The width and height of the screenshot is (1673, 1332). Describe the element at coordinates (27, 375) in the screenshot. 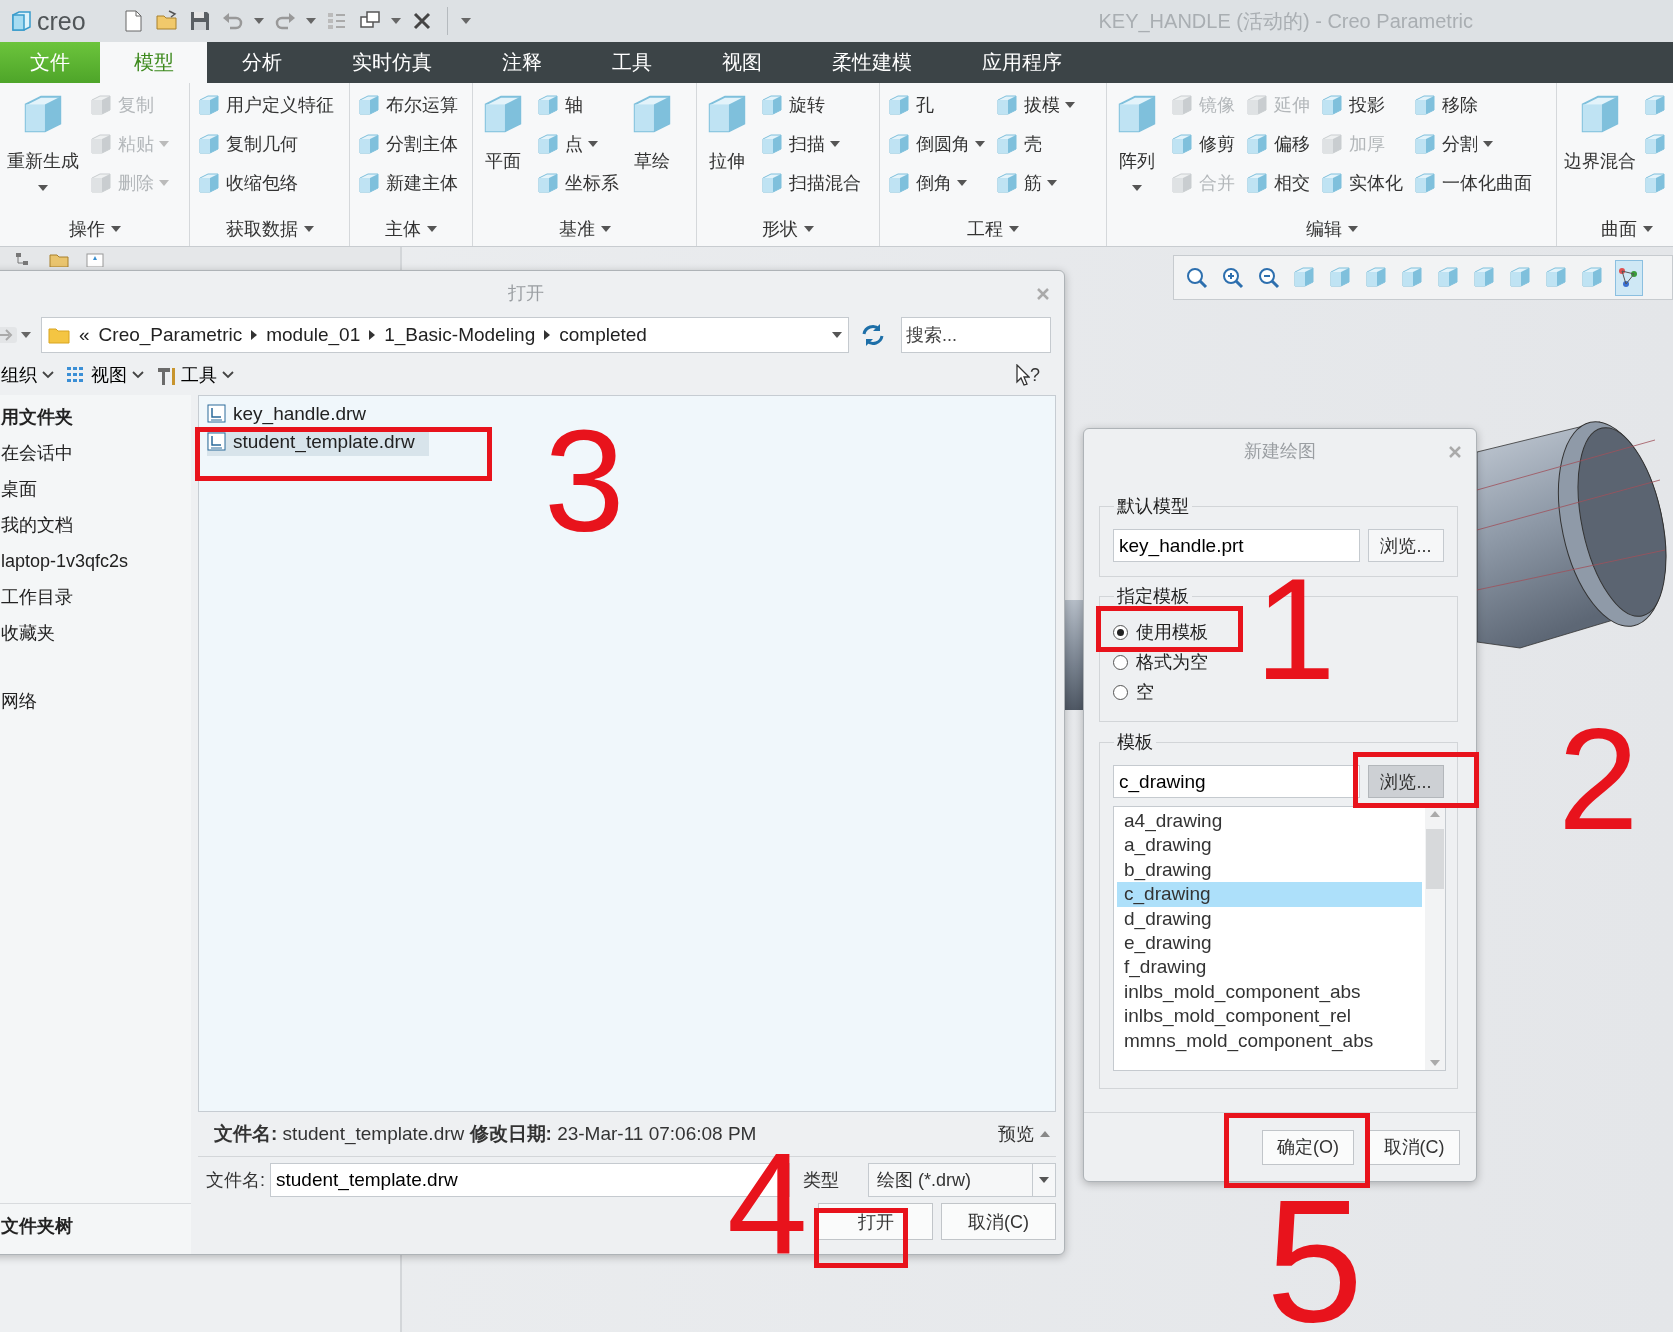

I see `toolbar-menu-button: 组织` at that location.